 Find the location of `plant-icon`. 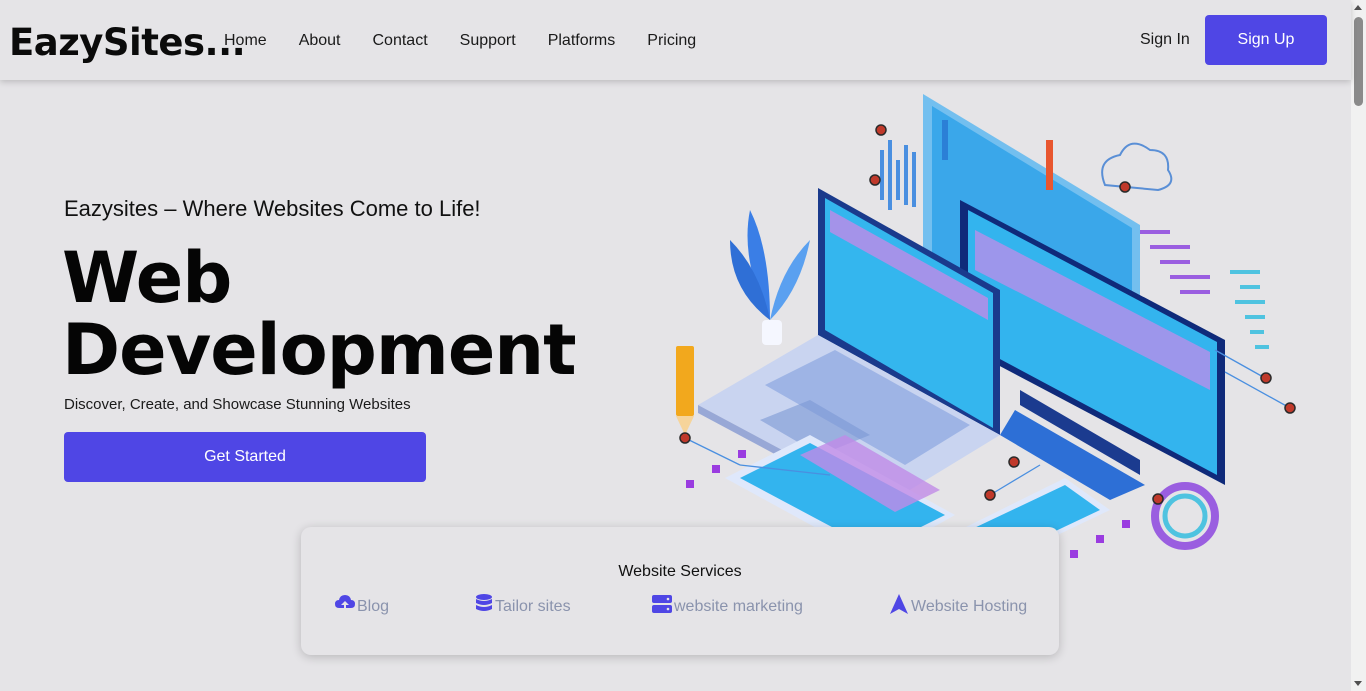

plant-icon is located at coordinates (770, 277).